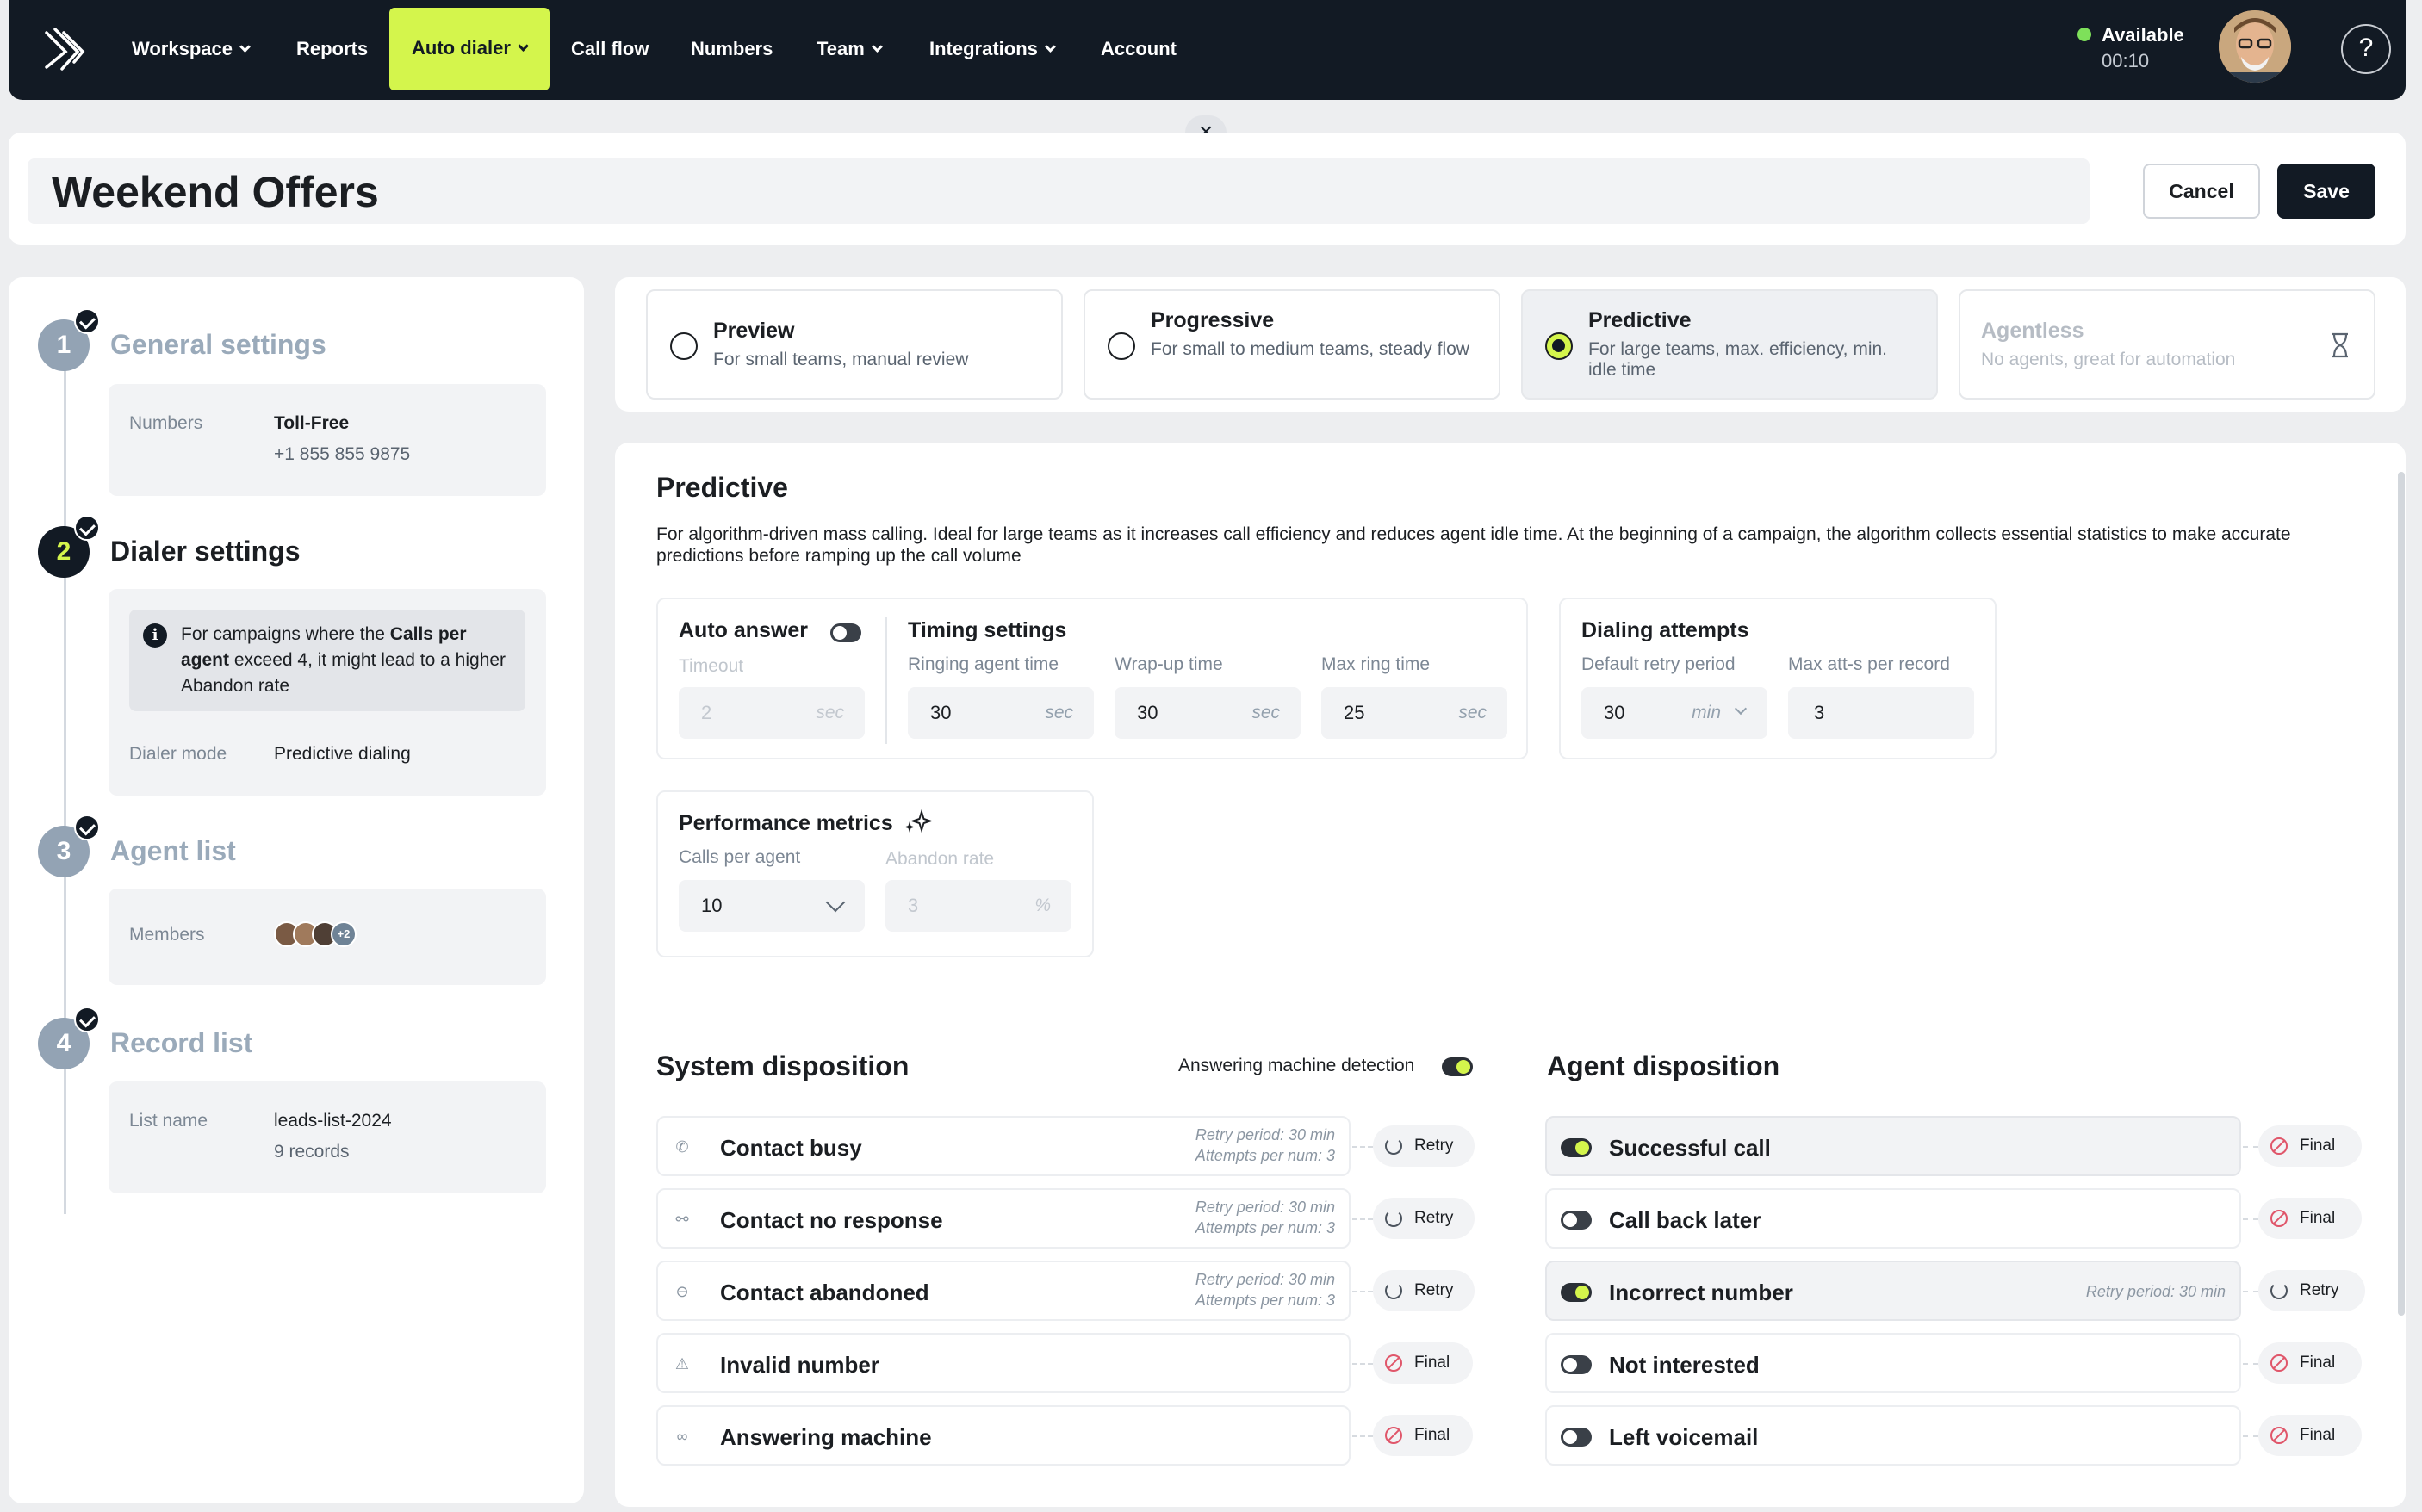 This screenshot has height=1512, width=2422. I want to click on nav-team: Team, so click(850, 50).